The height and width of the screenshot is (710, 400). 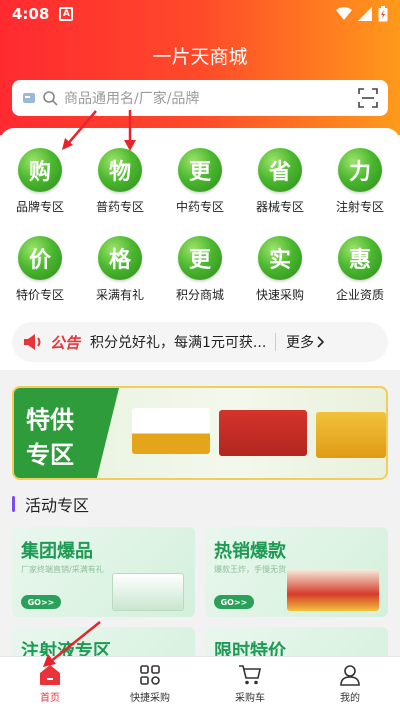 I want to click on user-icon, so click(x=350, y=675).